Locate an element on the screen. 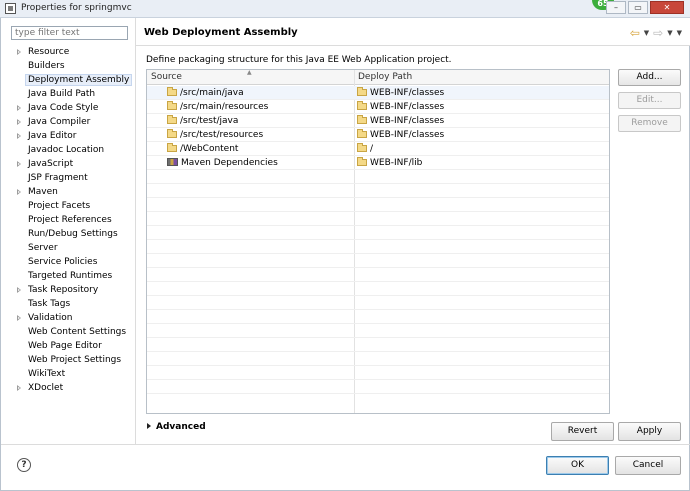  forward-dropdown-icon: ▼ is located at coordinates (669, 33).